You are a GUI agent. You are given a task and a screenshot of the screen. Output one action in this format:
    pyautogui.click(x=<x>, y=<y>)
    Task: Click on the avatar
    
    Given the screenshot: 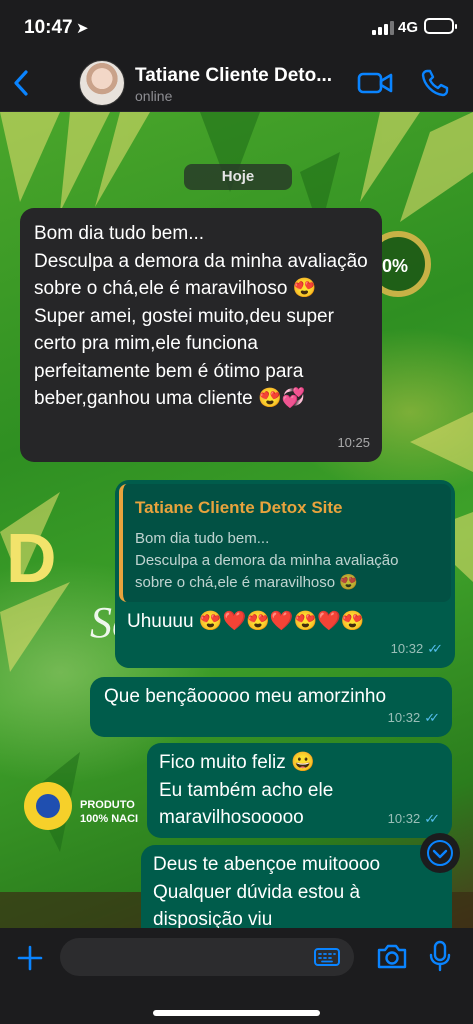 What is the action you would take?
    pyautogui.click(x=102, y=83)
    